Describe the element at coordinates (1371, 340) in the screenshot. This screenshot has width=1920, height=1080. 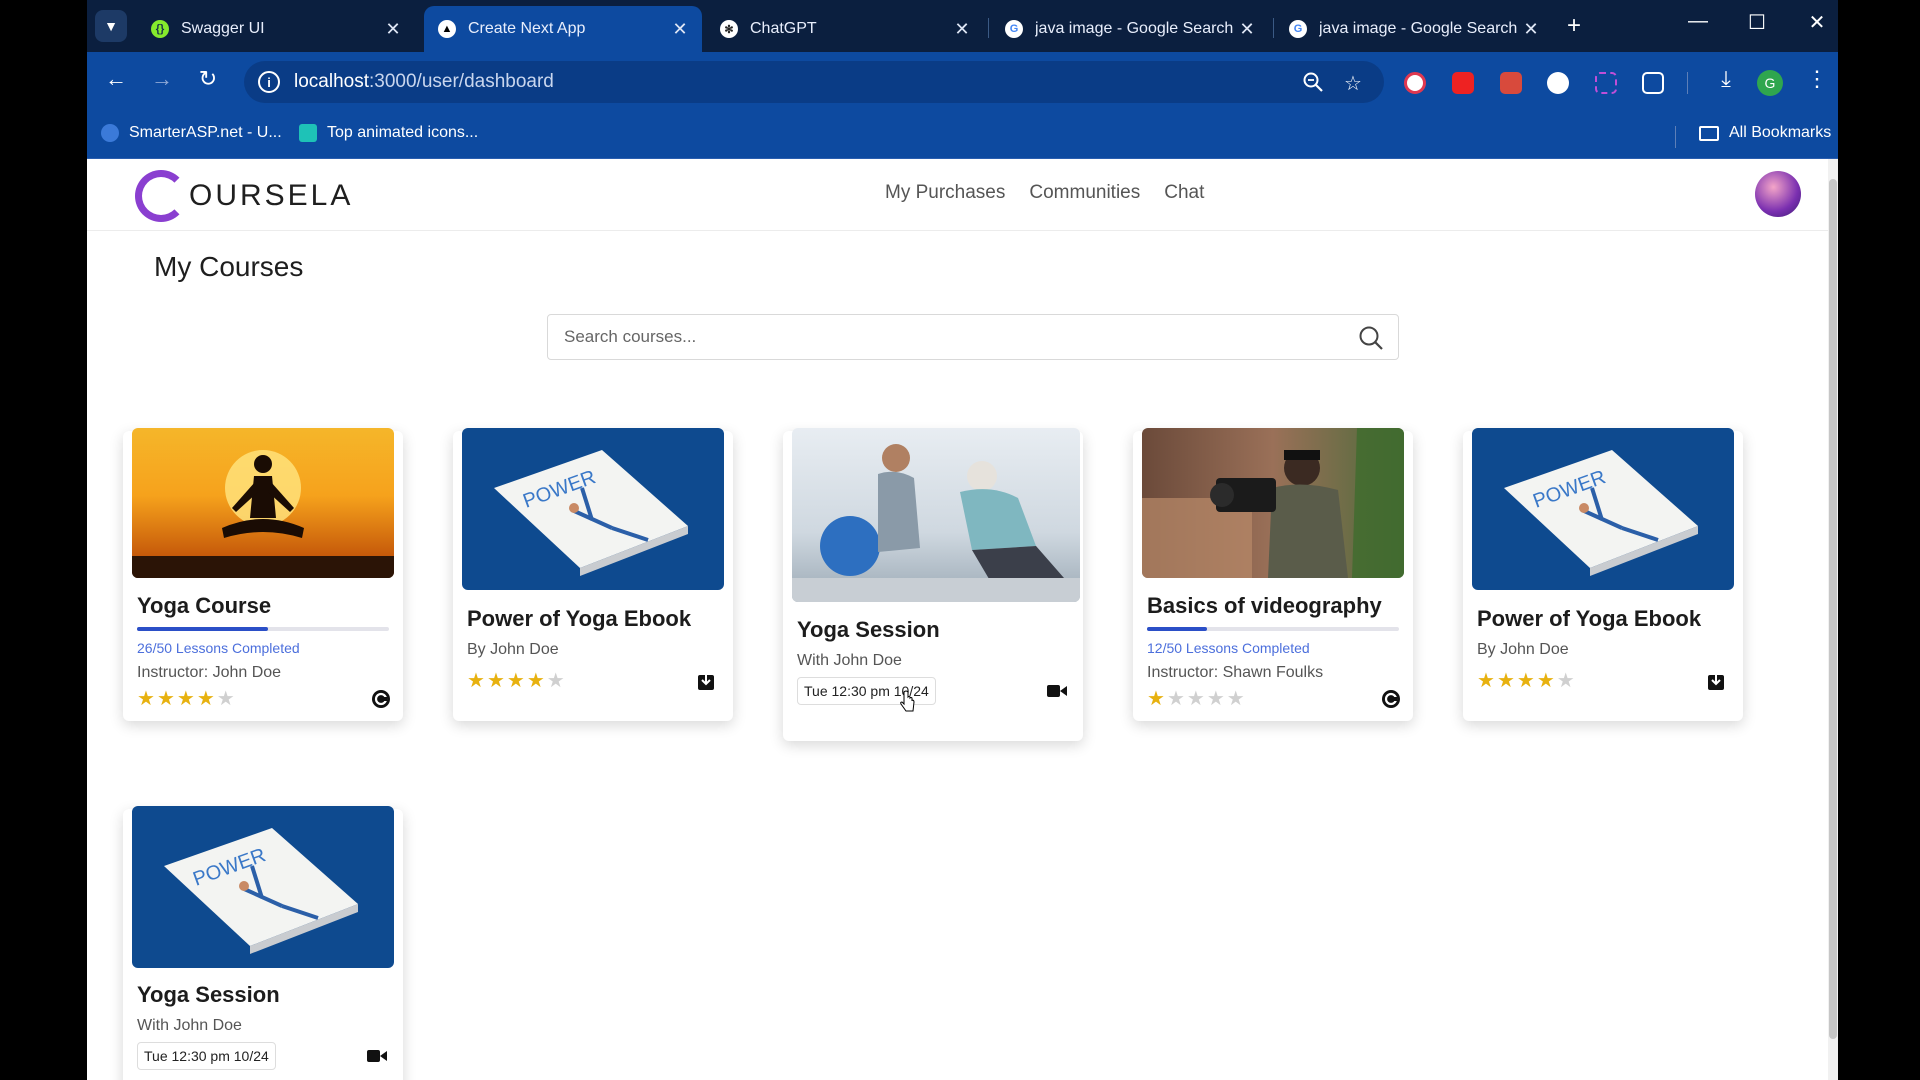
I see `search-icon` at that location.